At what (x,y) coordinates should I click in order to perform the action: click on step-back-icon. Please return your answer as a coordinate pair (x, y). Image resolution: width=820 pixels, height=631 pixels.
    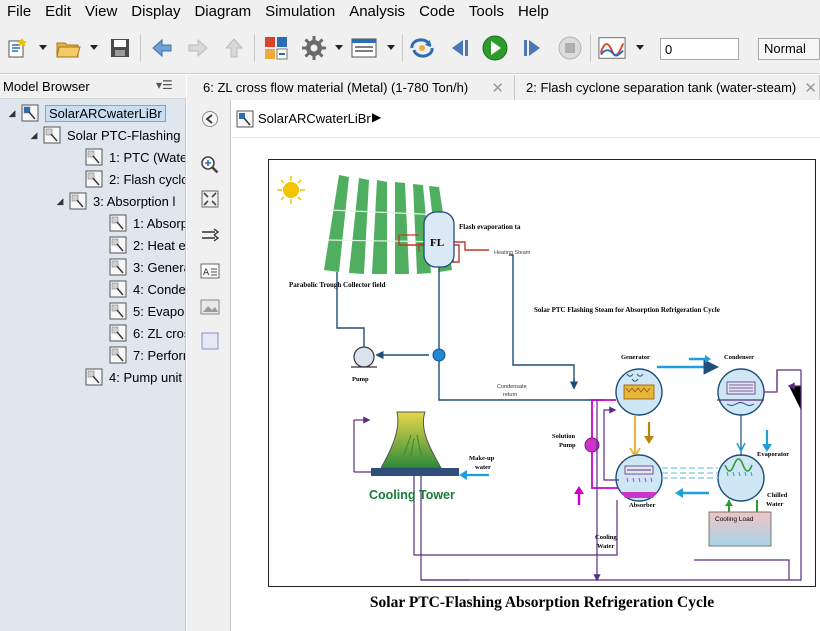
    Looking at the image, I should click on (460, 48).